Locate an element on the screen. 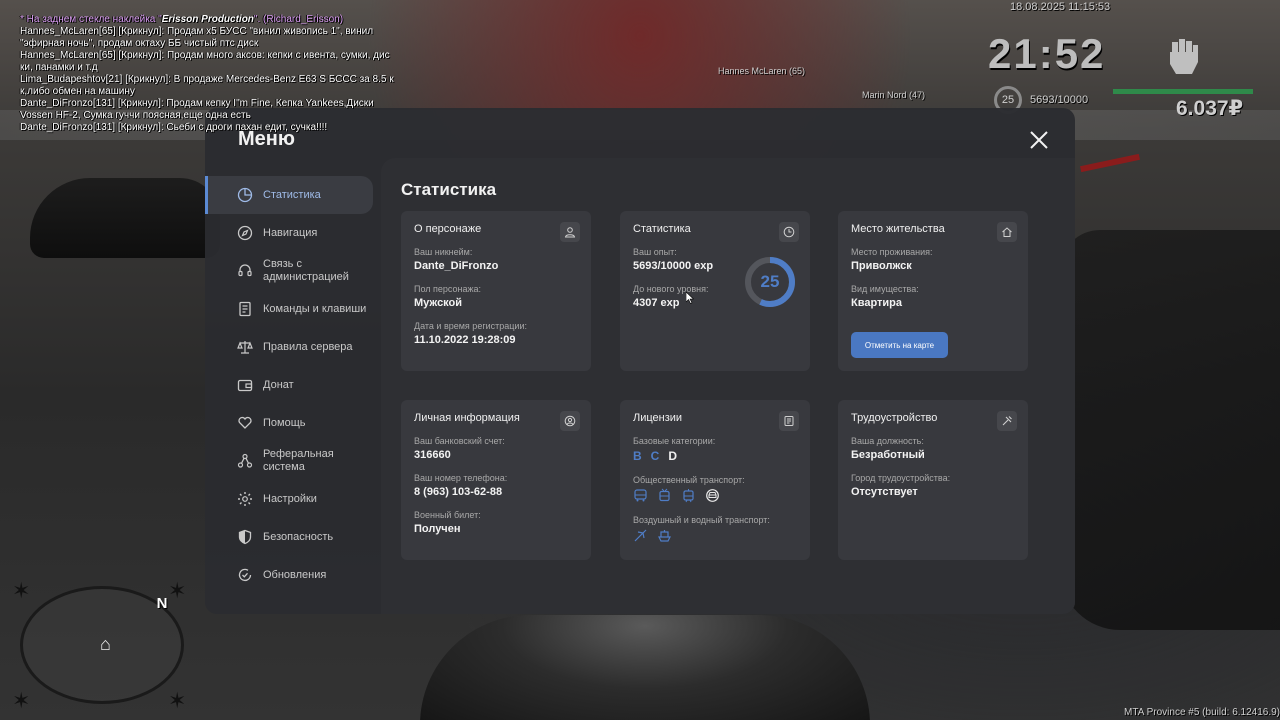 The image size is (1280, 720). page-title: Статистика is located at coordinates (449, 189).